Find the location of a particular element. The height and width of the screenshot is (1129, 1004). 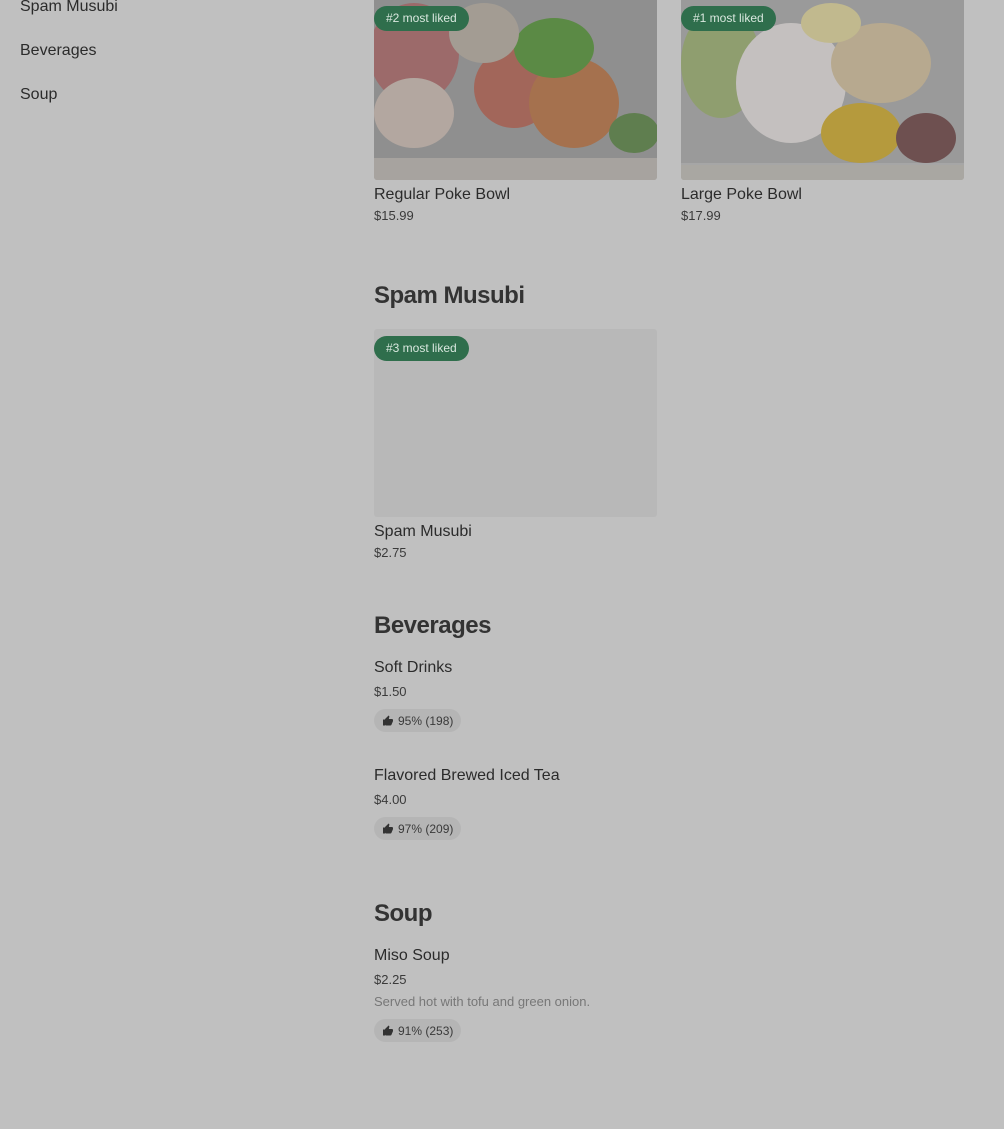

rating-text: 91% (253) is located at coordinates (426, 1030).